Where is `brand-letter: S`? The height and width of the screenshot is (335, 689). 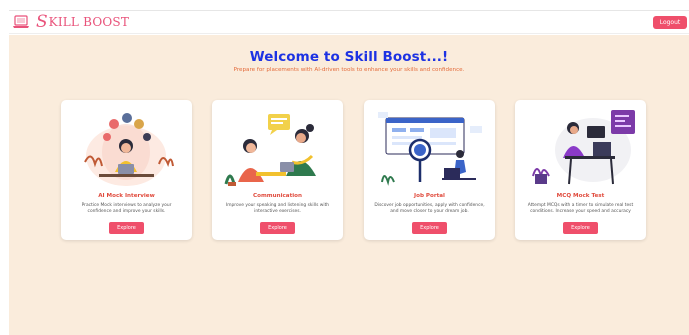 brand-letter: S is located at coordinates (42, 21).